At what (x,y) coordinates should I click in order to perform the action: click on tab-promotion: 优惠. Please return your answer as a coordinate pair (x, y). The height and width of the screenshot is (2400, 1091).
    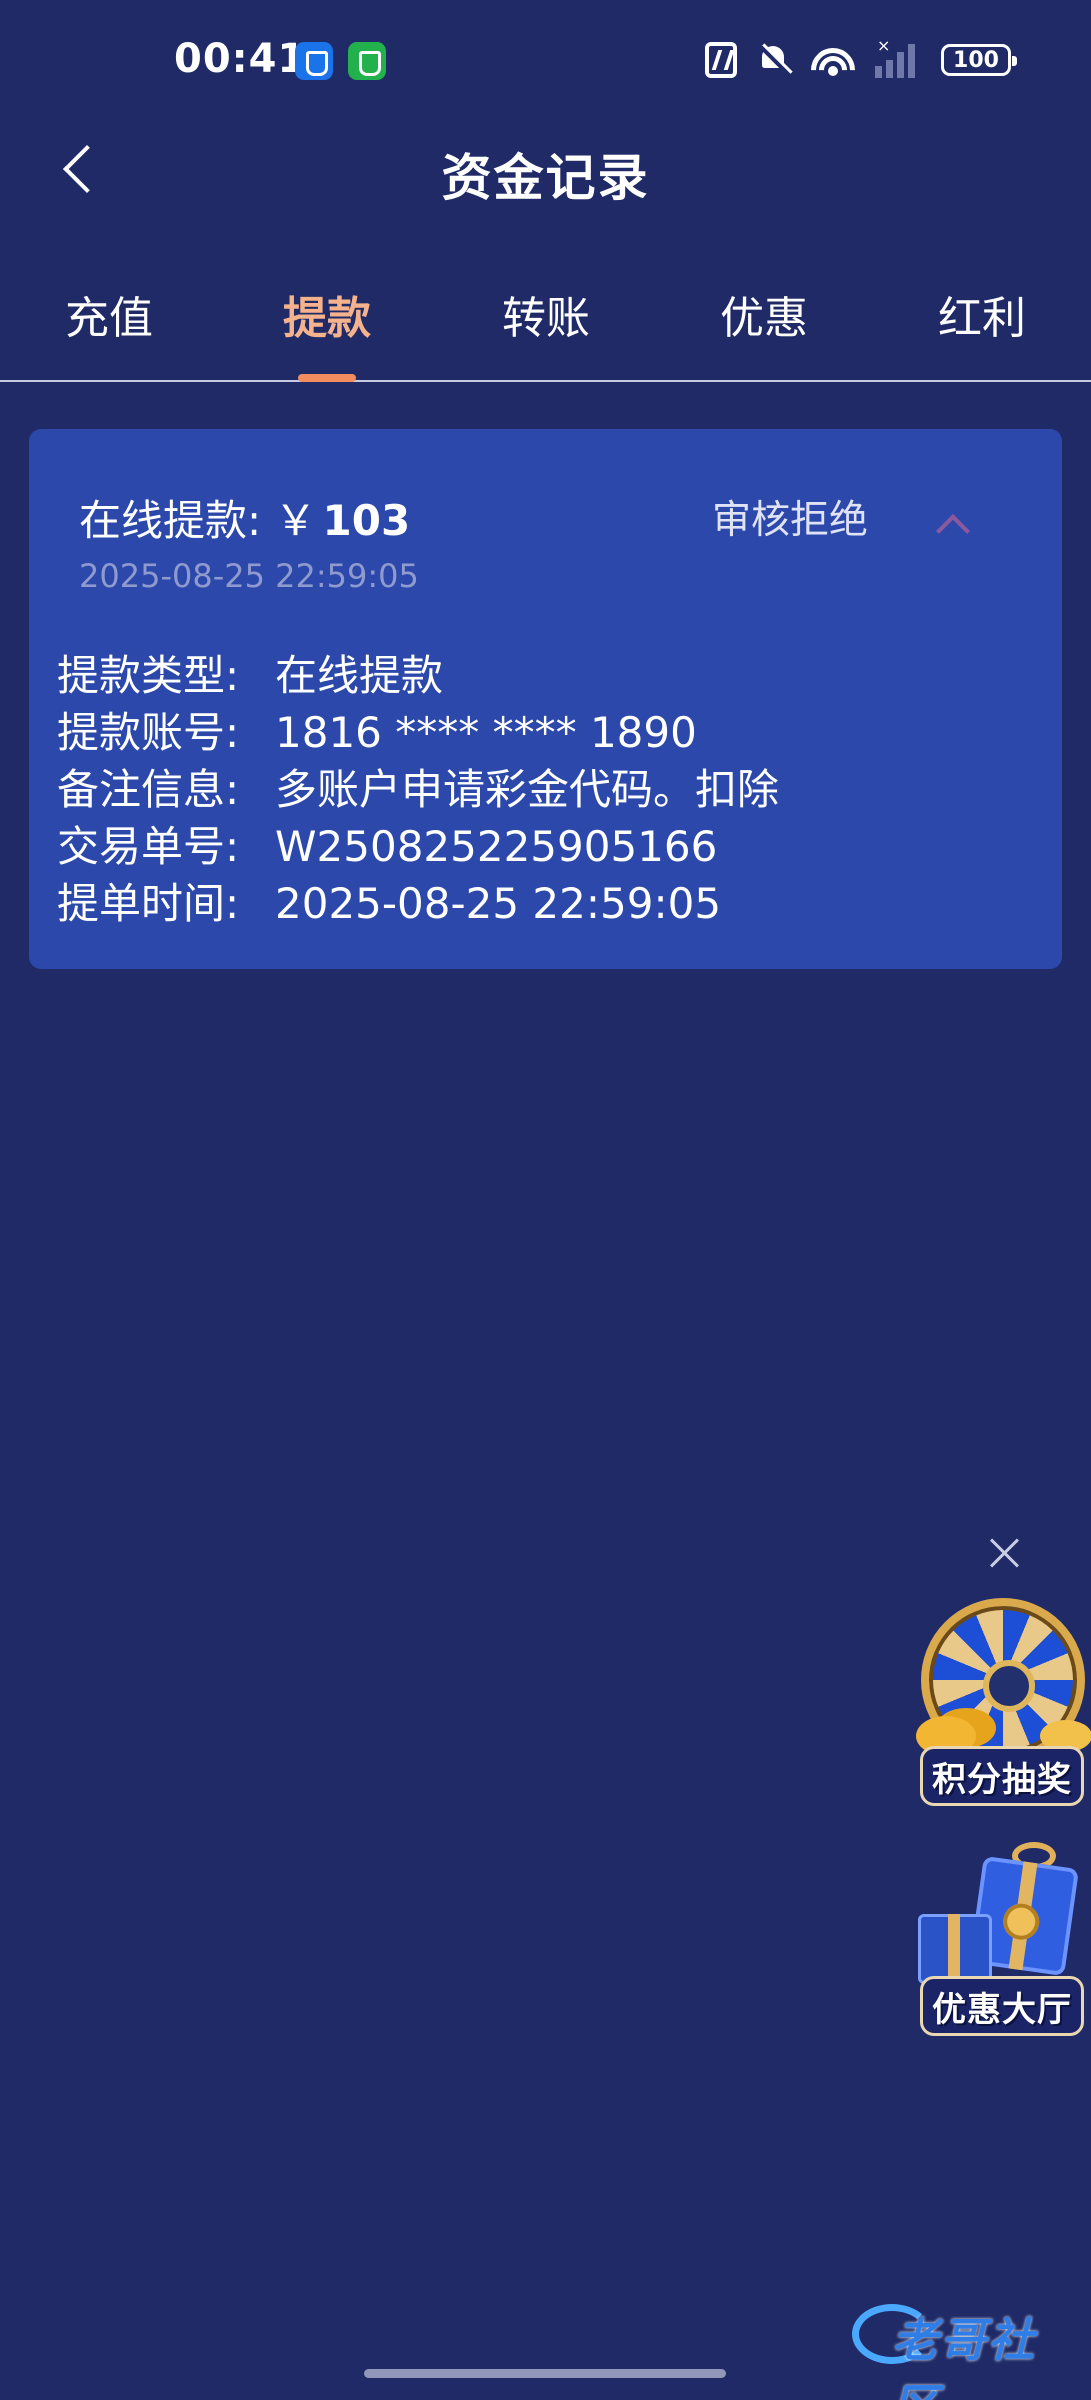
    Looking at the image, I should click on (764, 314).